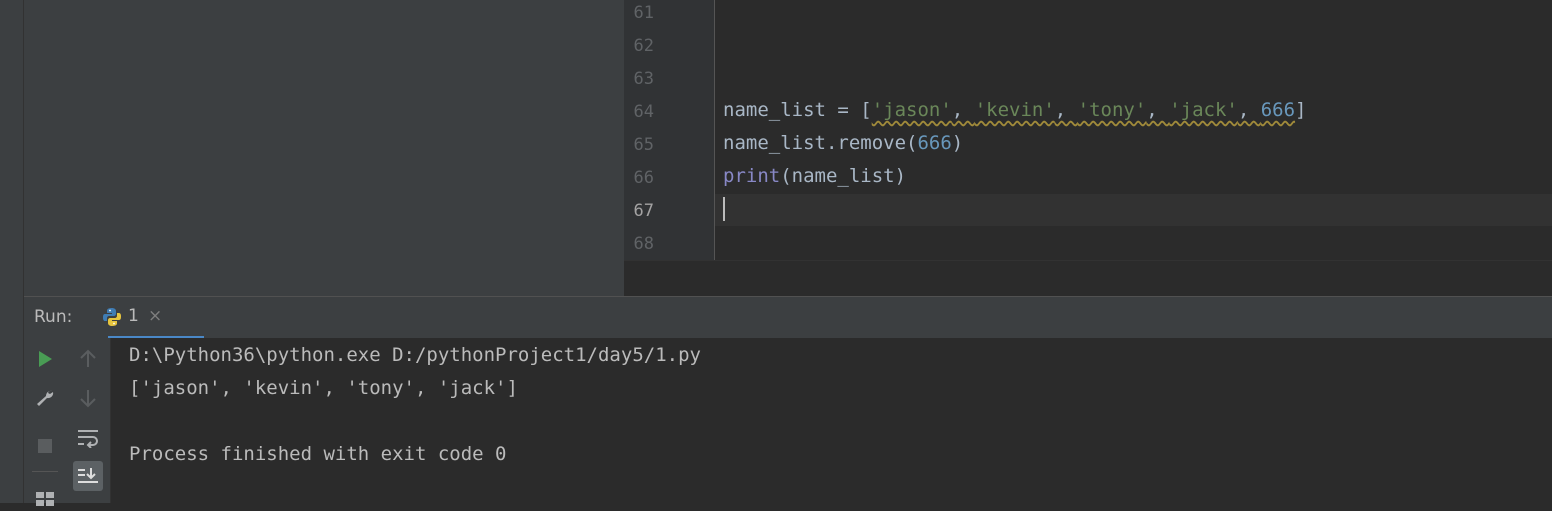 This screenshot has width=1552, height=511. I want to click on line-number-gutter: 61 62 63 64 65 66 67 68, so click(669, 130).